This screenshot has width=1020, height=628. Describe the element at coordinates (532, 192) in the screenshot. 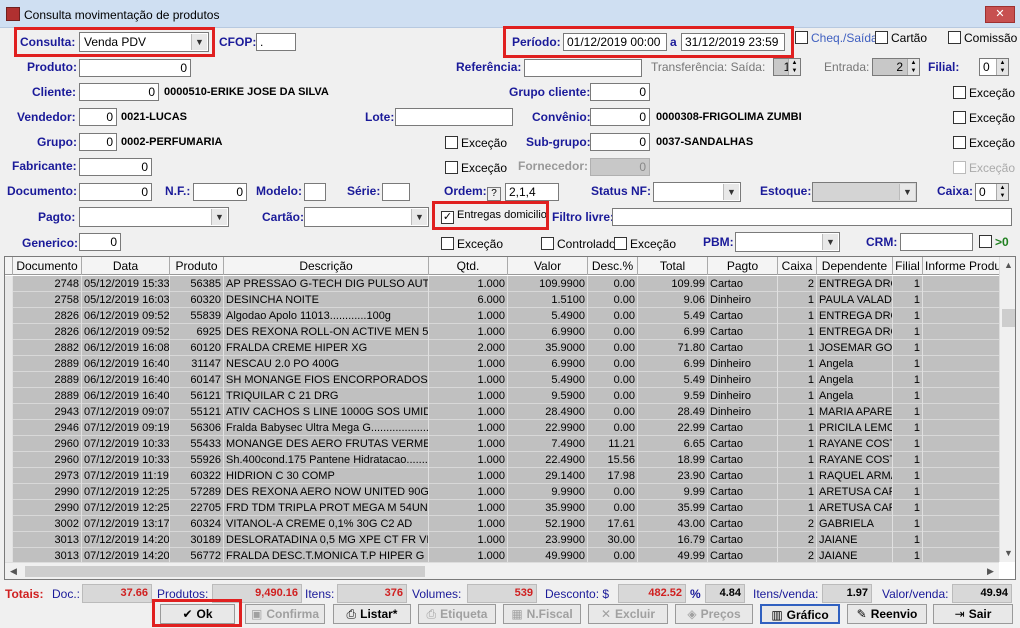

I see `ordem-input: 2,1,4` at that location.